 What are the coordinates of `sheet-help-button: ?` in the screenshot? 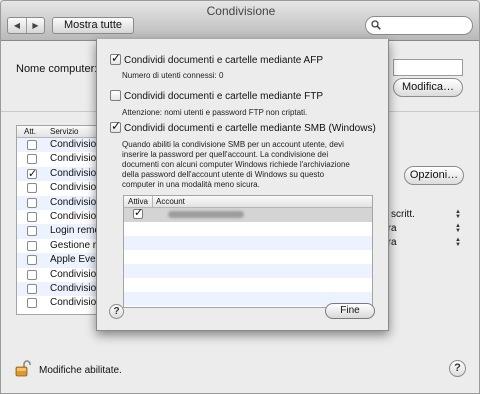 It's located at (116, 311).